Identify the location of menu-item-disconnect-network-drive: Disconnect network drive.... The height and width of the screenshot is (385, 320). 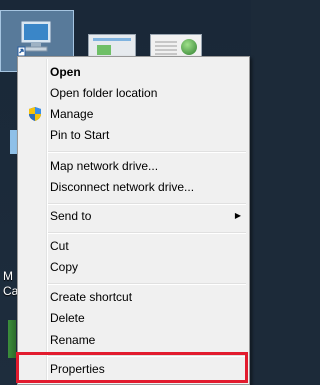
(133, 187).